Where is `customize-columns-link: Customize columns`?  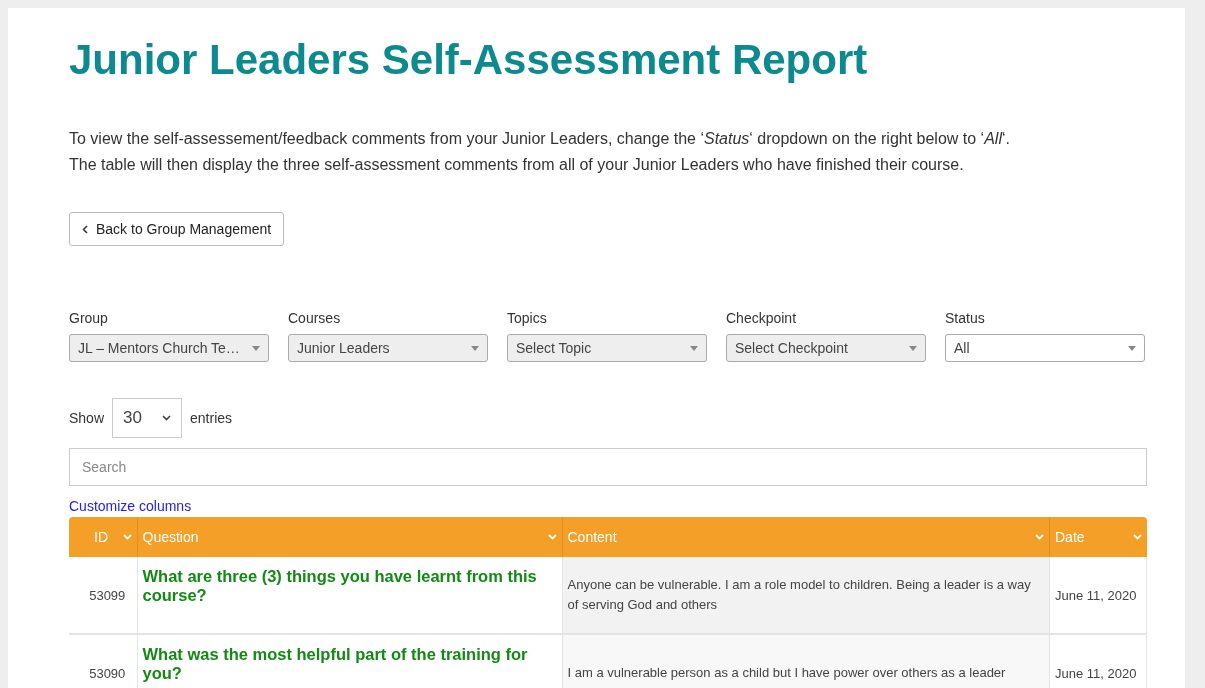
customize-columns-link: Customize columns is located at coordinates (608, 506).